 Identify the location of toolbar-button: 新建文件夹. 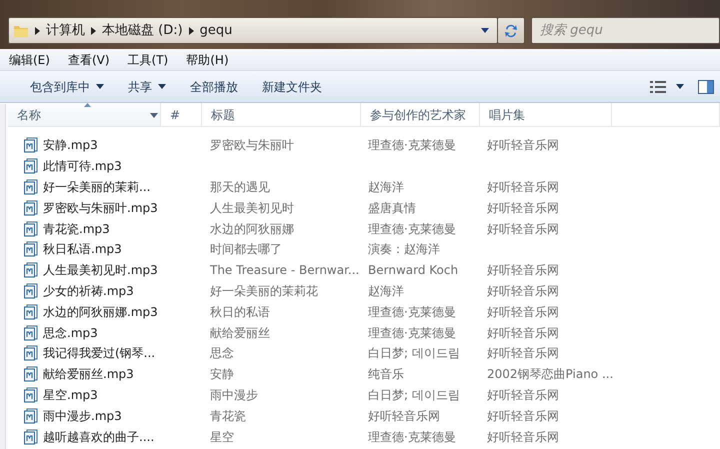
(292, 87).